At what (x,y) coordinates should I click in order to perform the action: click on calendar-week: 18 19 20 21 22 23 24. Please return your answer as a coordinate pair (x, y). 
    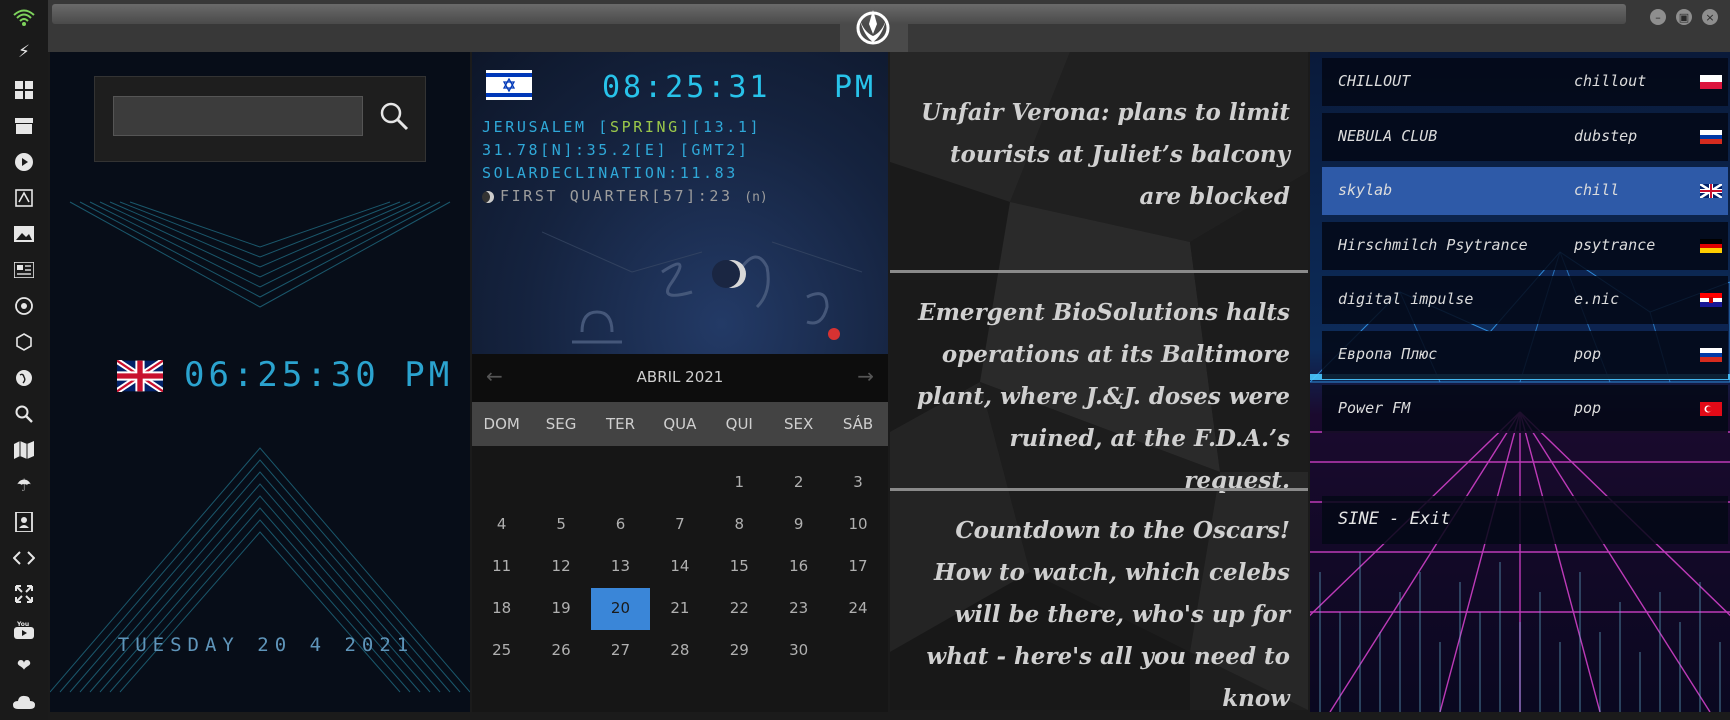
    Looking at the image, I should click on (680, 609).